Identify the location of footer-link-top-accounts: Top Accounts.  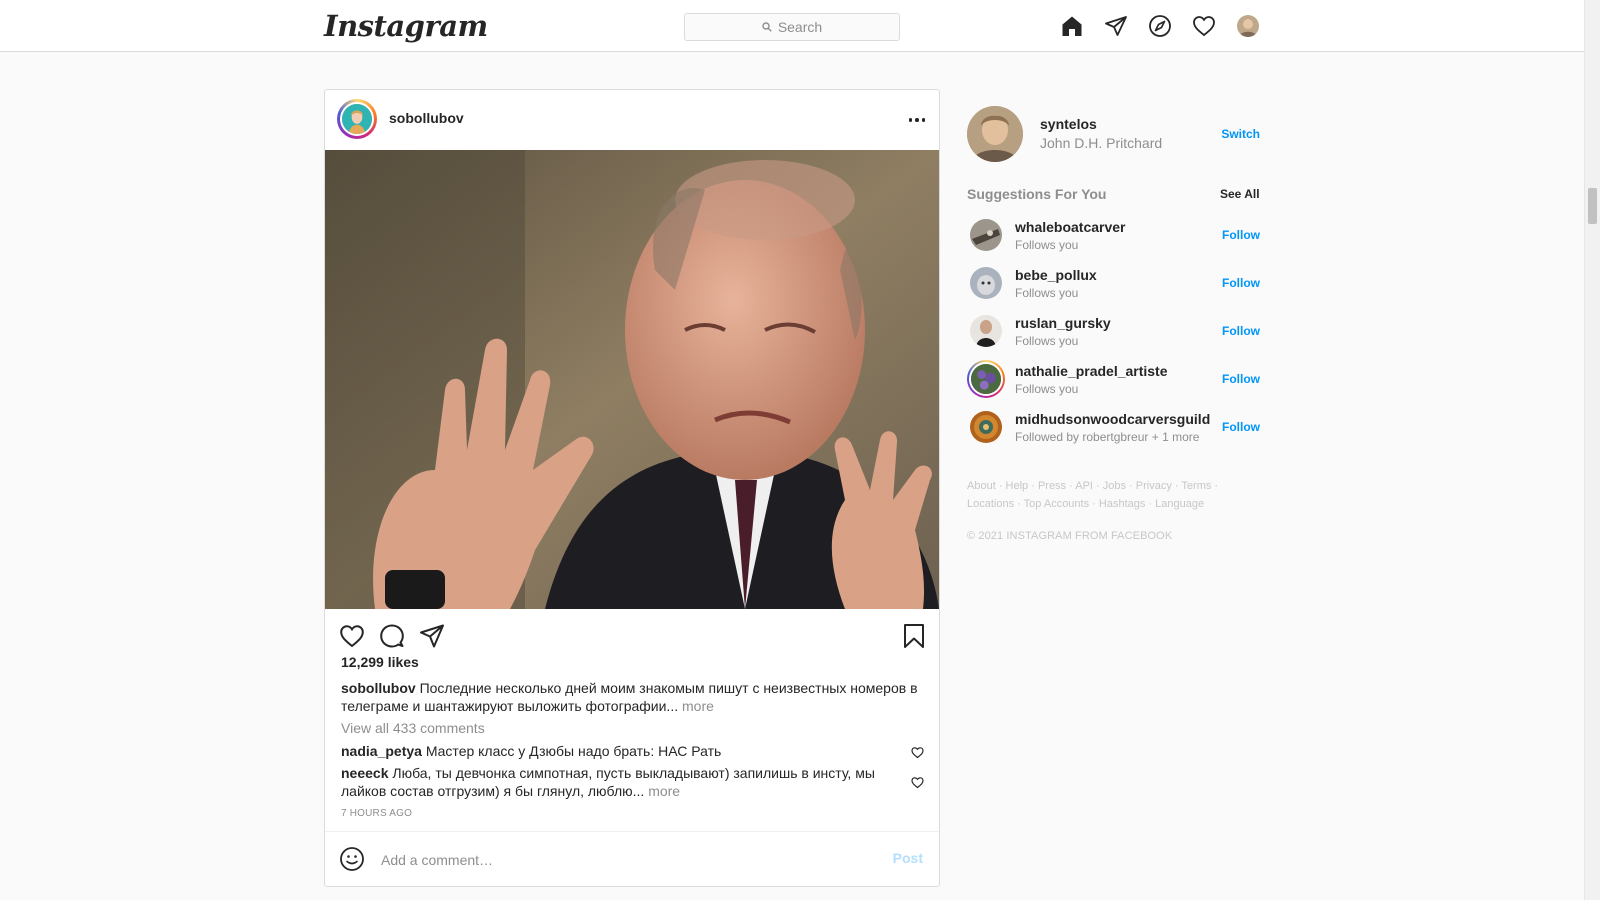
(1056, 504).